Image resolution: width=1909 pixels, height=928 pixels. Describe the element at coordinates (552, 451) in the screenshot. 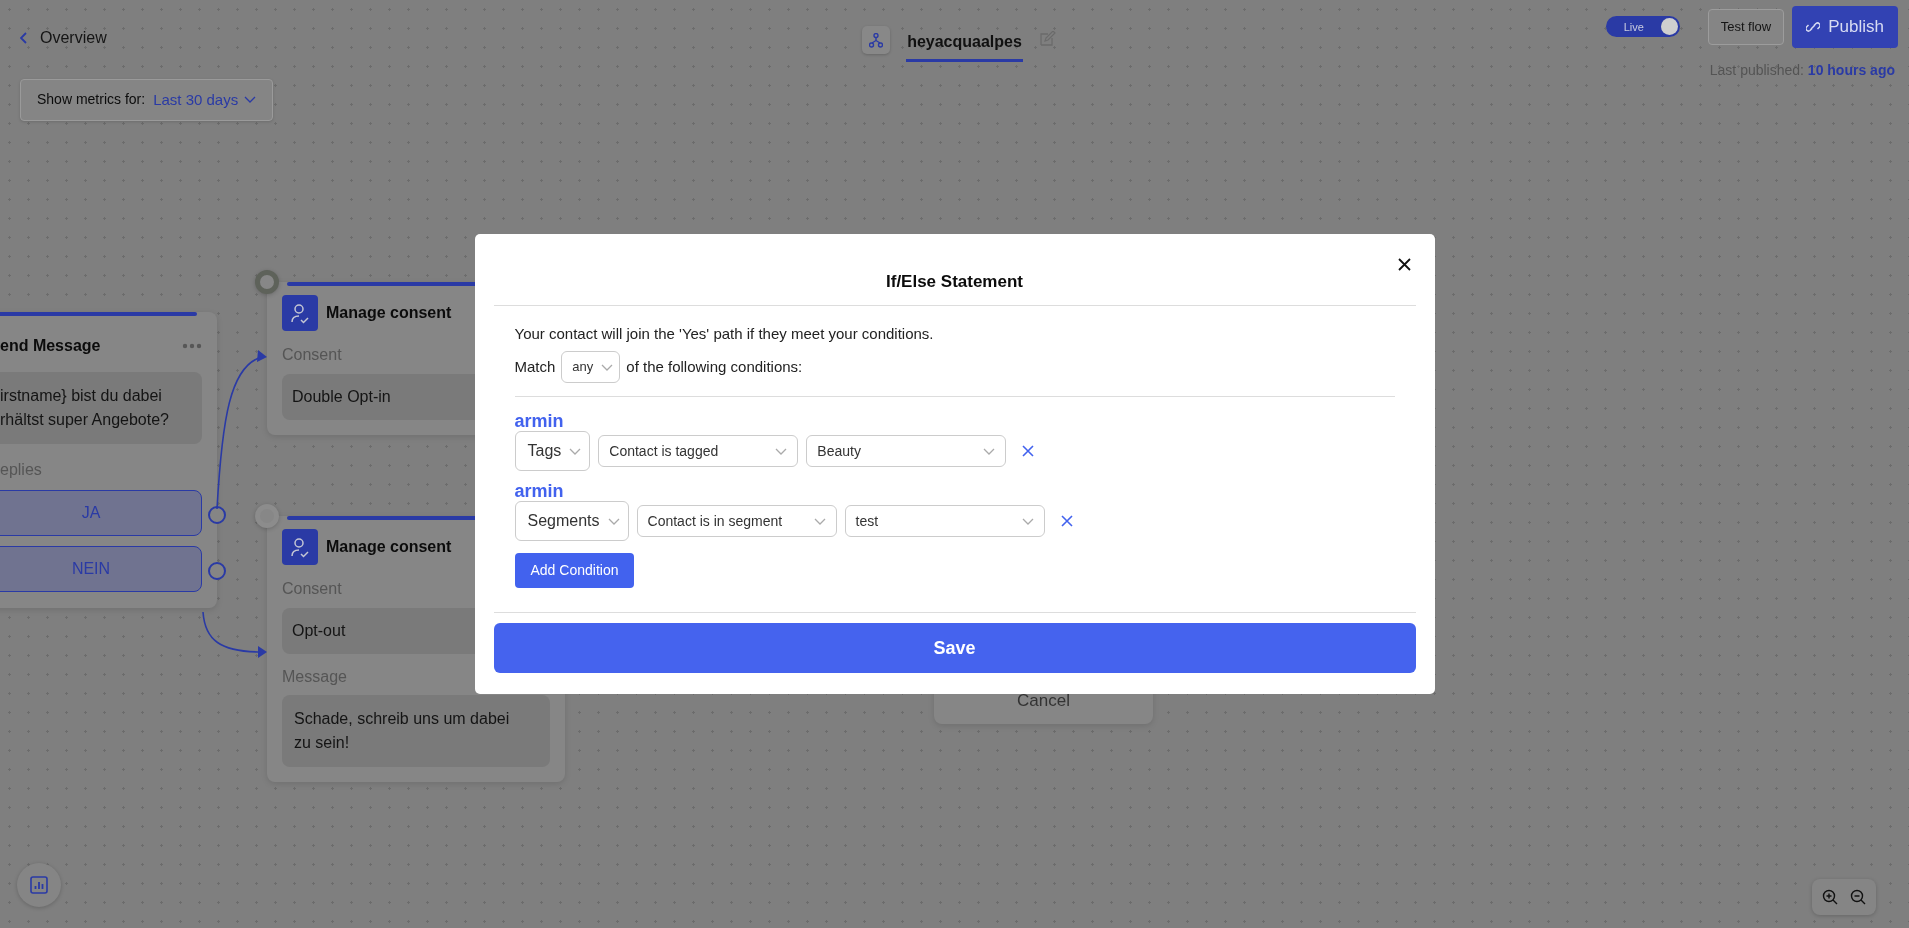

I see `field-dropdown: Tags` at that location.